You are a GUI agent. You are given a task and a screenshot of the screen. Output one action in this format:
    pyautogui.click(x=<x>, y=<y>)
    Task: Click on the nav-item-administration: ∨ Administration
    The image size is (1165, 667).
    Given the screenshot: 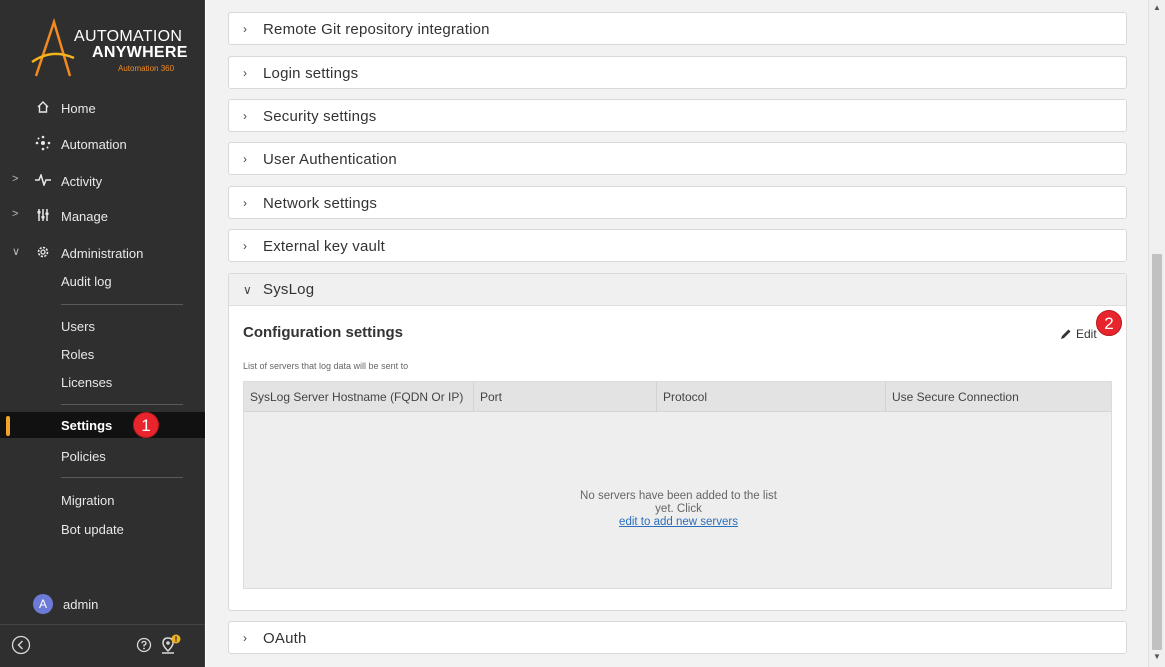 What is the action you would take?
    pyautogui.click(x=102, y=253)
    